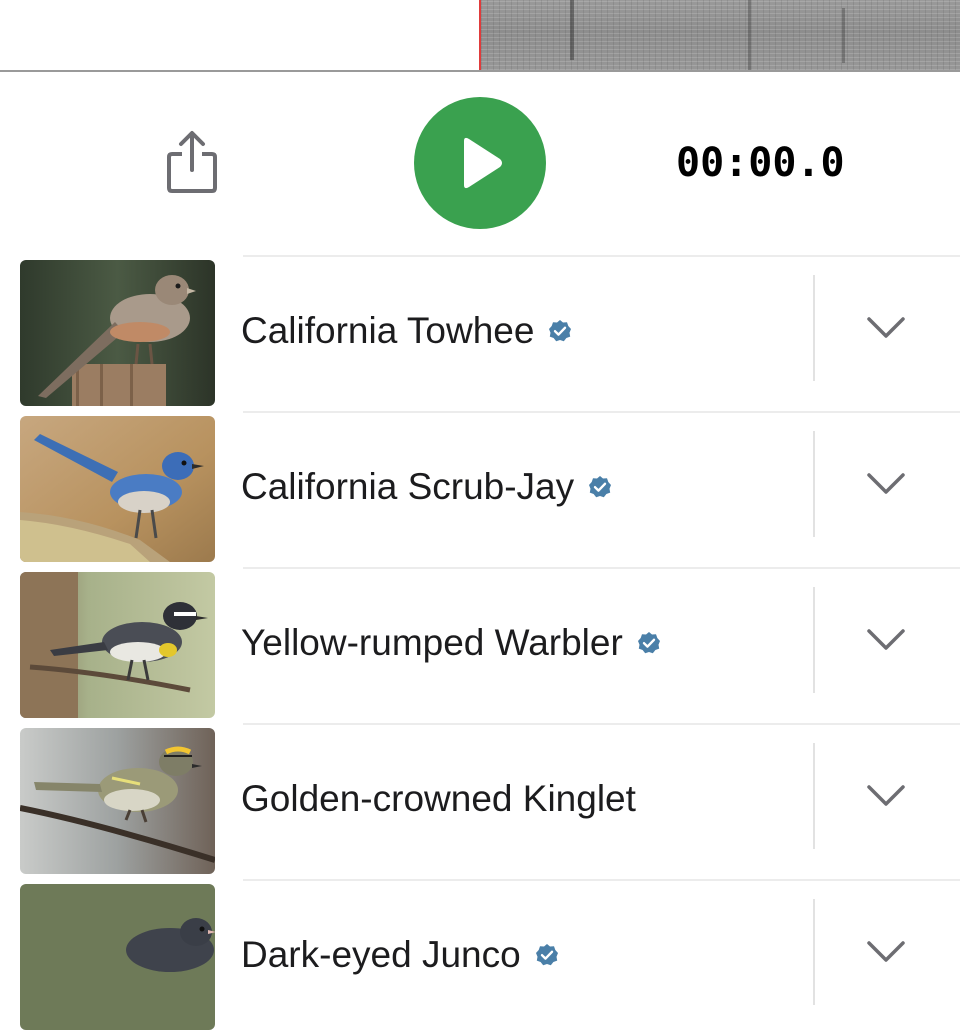 This screenshot has height=1035, width=960. What do you see at coordinates (381, 954) in the screenshot?
I see `species-name: Dark-eyed Junco` at bounding box center [381, 954].